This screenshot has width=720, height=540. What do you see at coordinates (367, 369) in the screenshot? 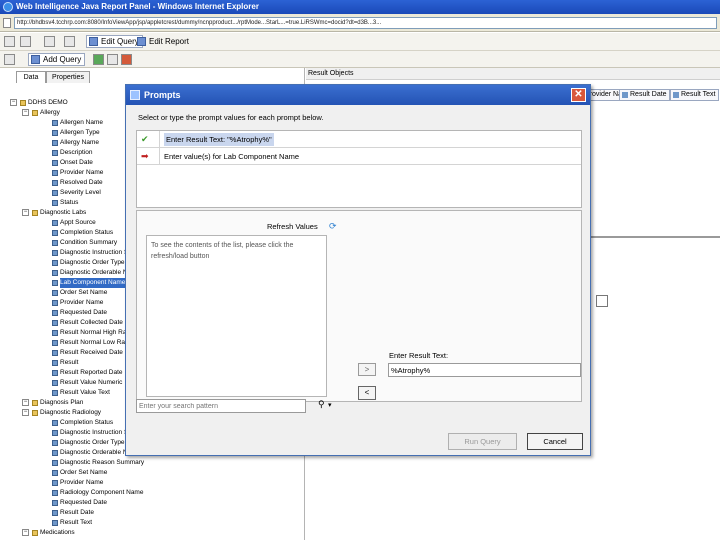
I see `add-value-button: >` at bounding box center [367, 369].